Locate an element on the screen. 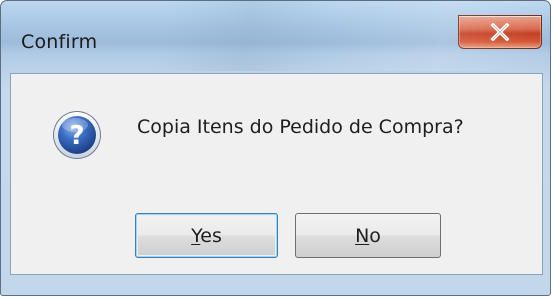  close-button is located at coordinates (500, 32).